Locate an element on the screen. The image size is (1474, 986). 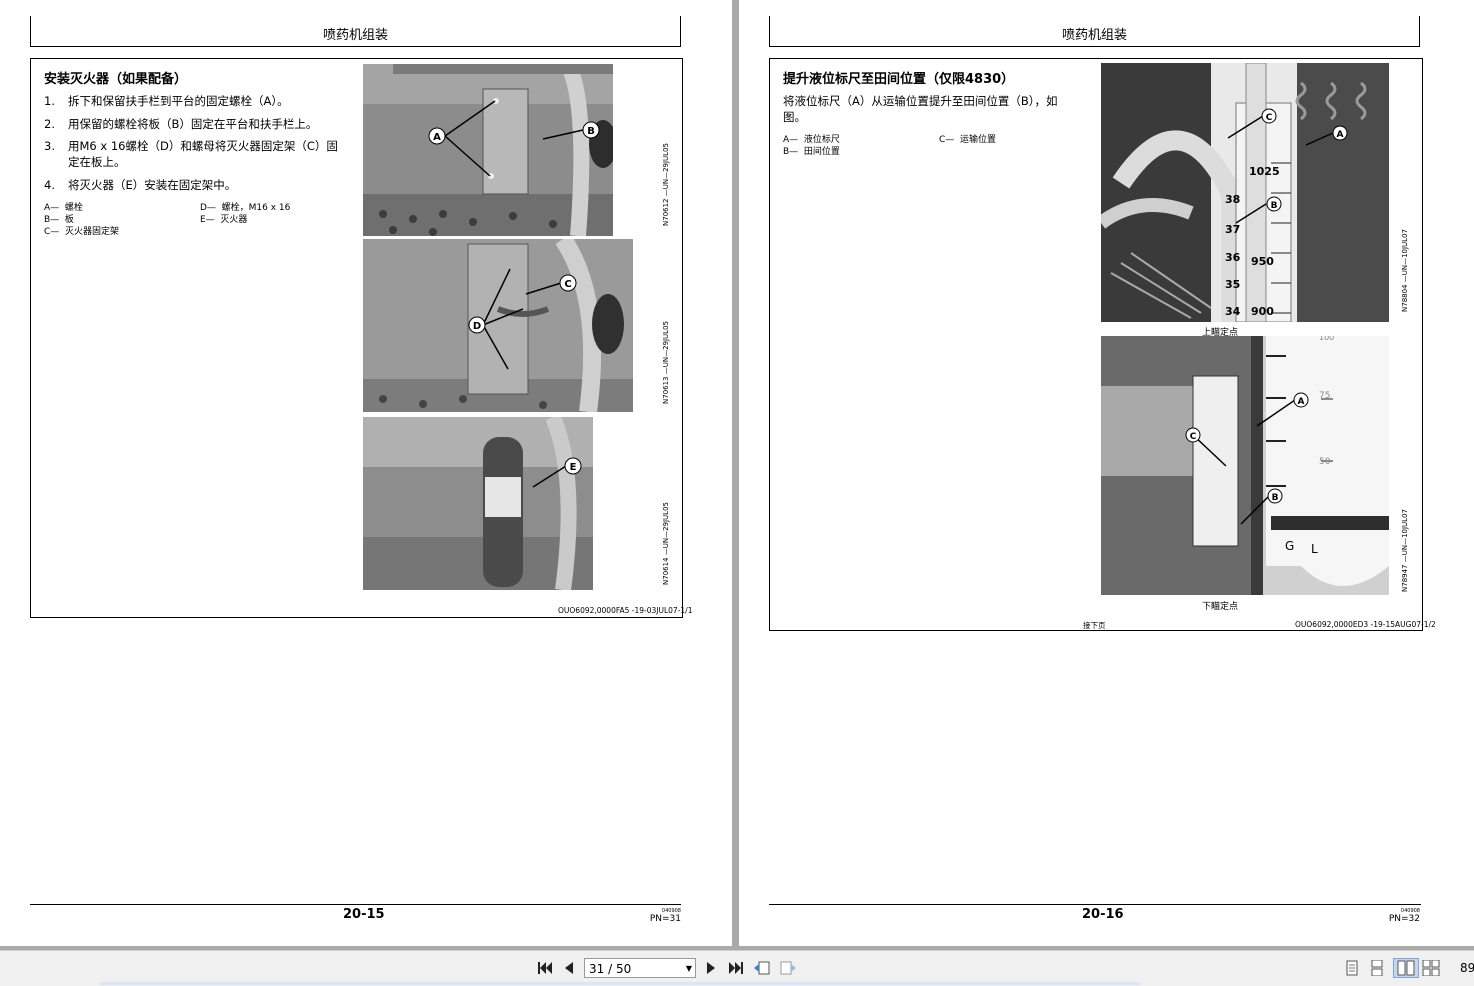
body-text-line-1: 将液位标尺（A）从运输位置提升至田间位置（B），如 is located at coordinates (920, 101).